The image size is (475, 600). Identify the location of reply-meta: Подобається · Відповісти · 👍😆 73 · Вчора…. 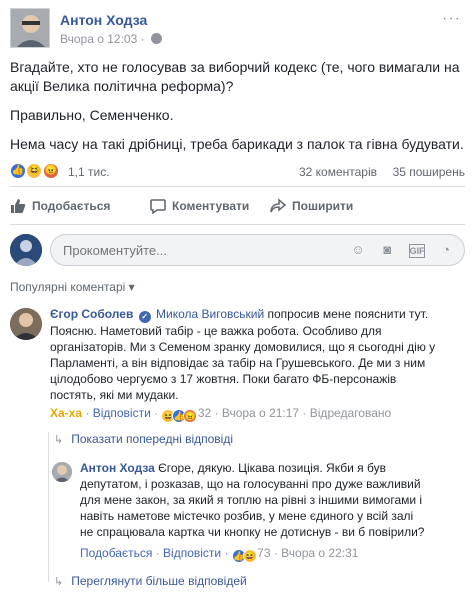
(219, 554).